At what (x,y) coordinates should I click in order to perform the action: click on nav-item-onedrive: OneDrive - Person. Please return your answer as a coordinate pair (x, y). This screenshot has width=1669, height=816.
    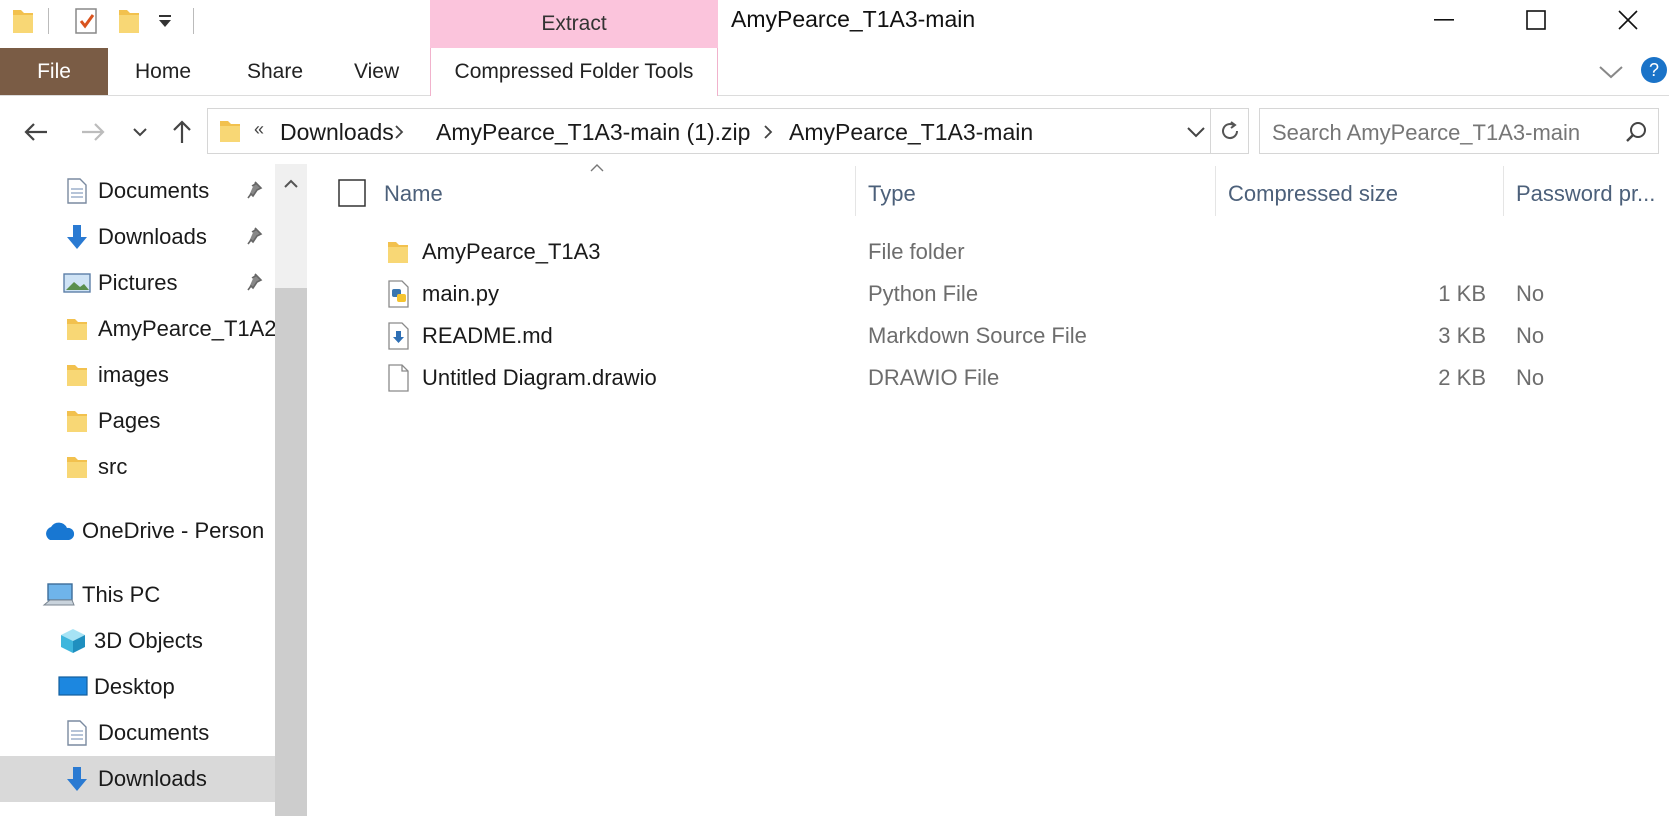
    Looking at the image, I should click on (137, 531).